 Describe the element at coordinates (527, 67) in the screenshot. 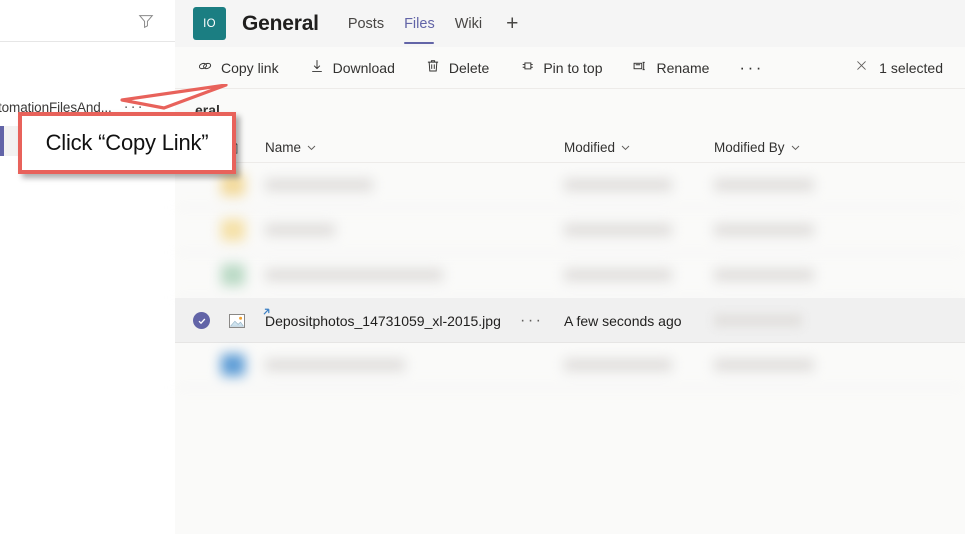

I see `pin-icon` at that location.